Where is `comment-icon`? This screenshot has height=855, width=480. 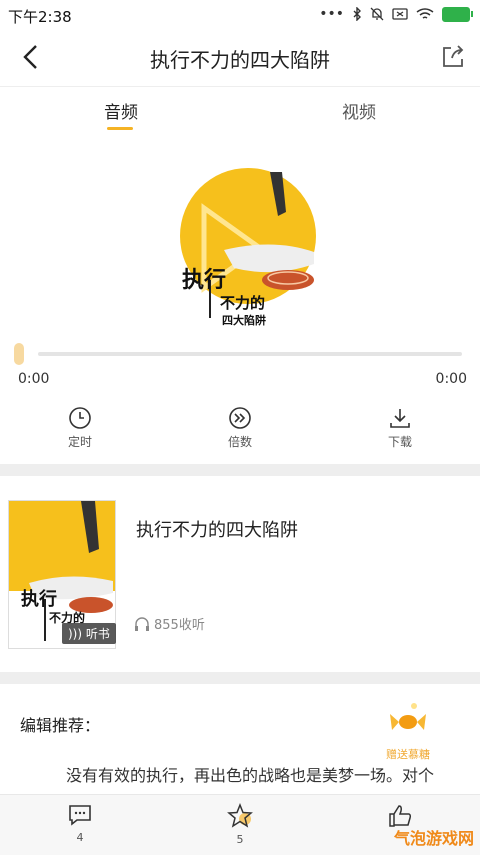 comment-icon is located at coordinates (80, 815).